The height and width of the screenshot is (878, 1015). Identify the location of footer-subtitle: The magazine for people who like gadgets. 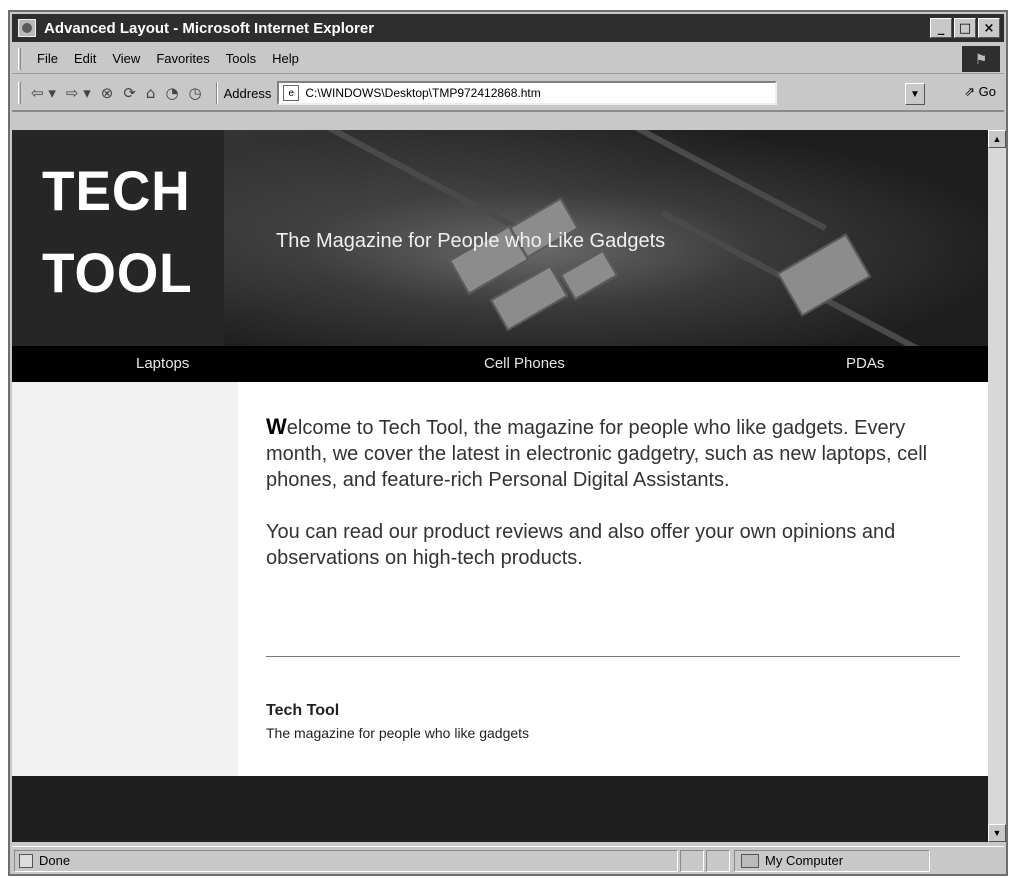
(398, 733).